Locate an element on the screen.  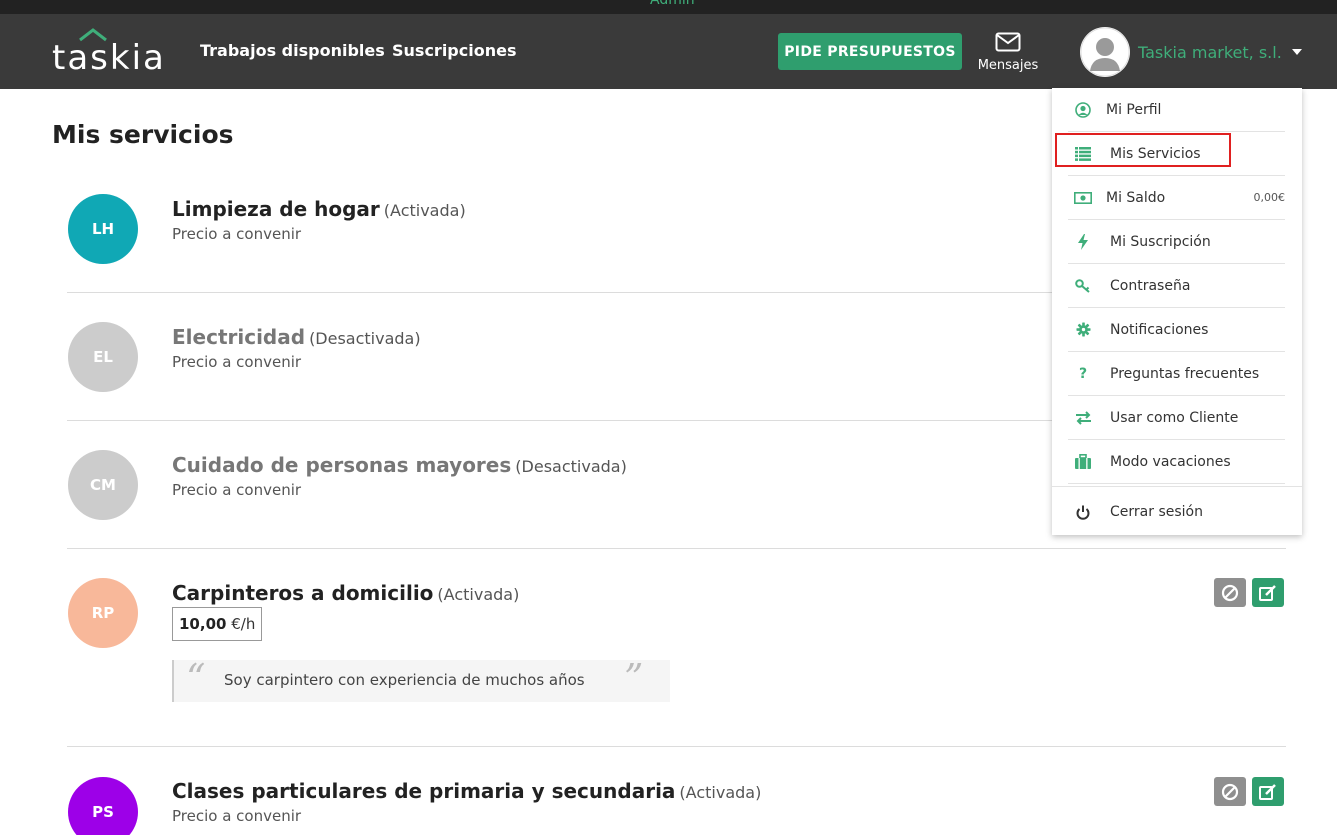
menu-label: Cerrar sesión is located at coordinates (1156, 512).